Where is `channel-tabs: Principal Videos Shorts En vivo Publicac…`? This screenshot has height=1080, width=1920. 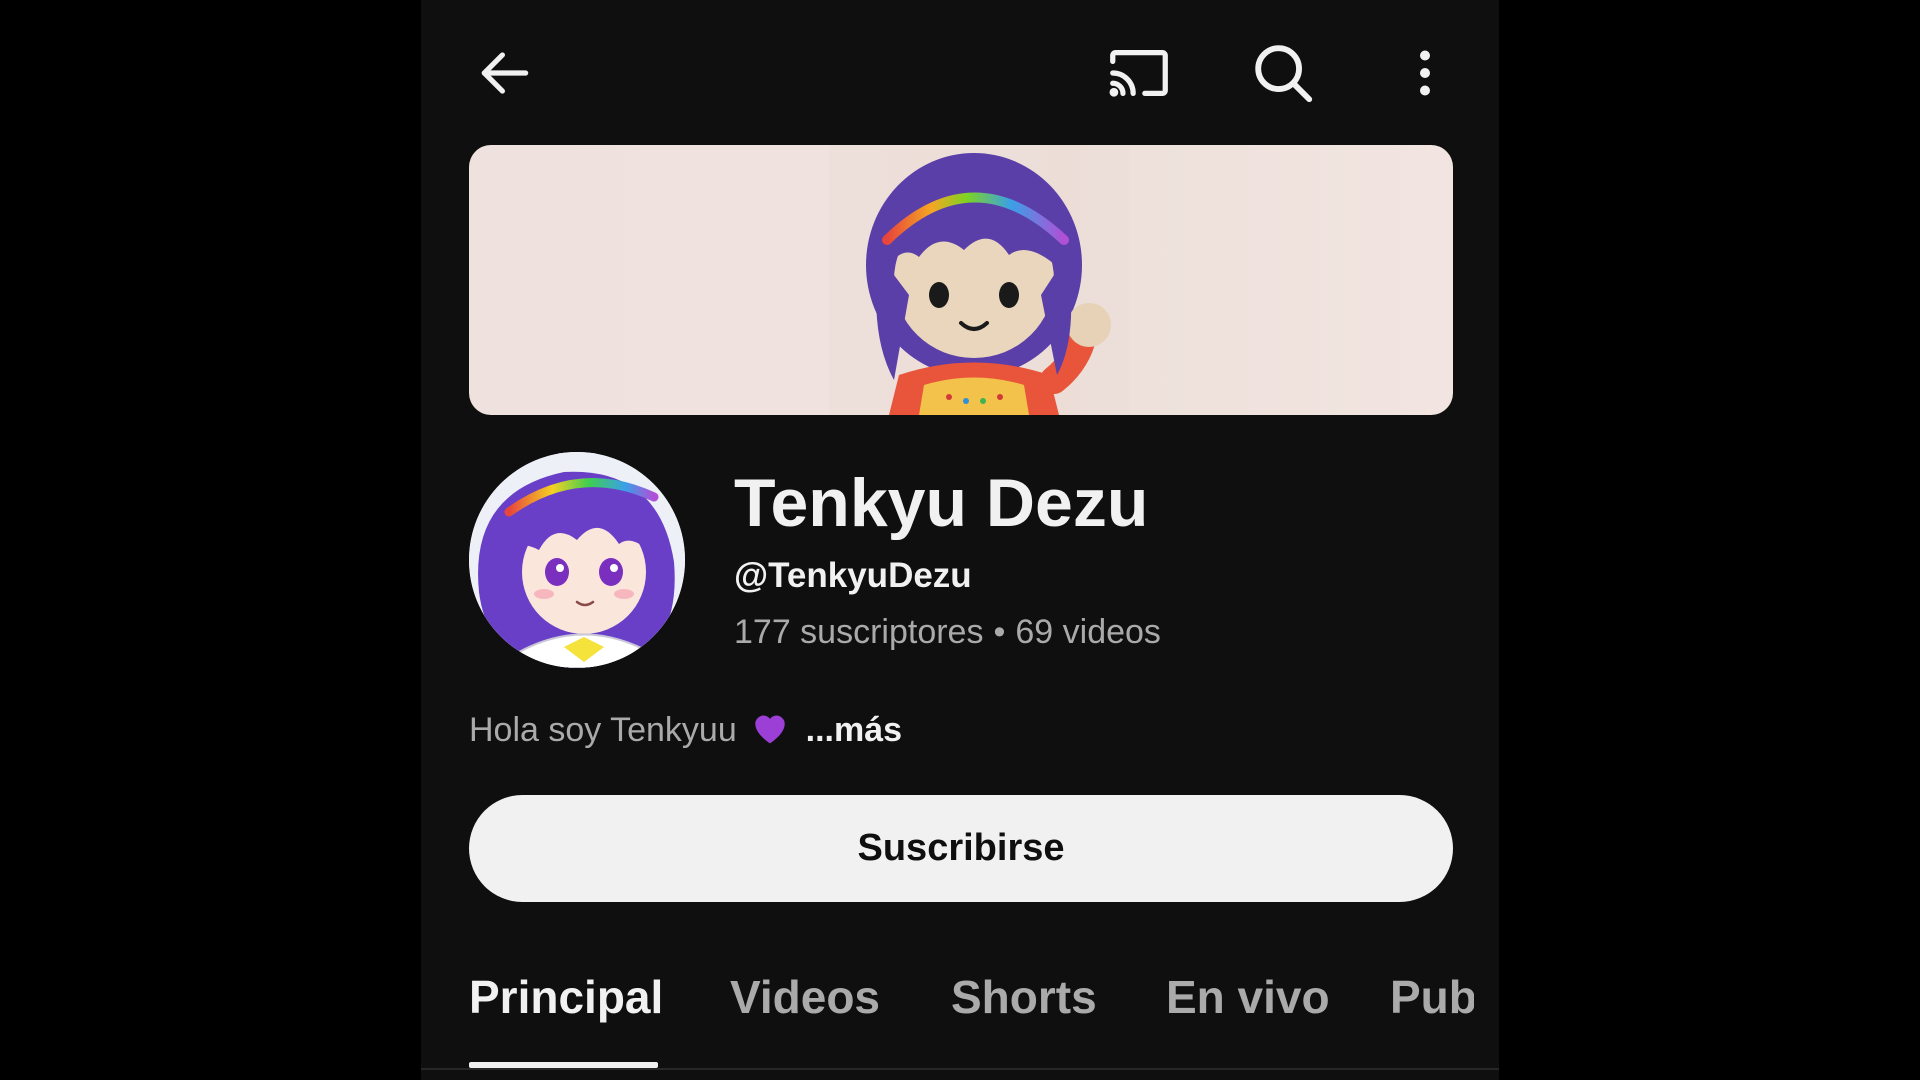 channel-tabs: Principal Videos Shorts En vivo Publicac… is located at coordinates (960, 1015).